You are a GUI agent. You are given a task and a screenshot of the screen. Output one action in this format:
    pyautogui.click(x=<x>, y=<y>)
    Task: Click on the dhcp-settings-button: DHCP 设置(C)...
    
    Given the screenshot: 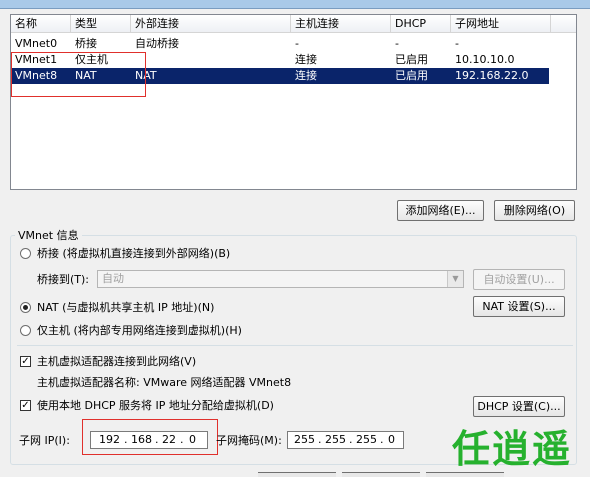 What is the action you would take?
    pyautogui.click(x=519, y=406)
    